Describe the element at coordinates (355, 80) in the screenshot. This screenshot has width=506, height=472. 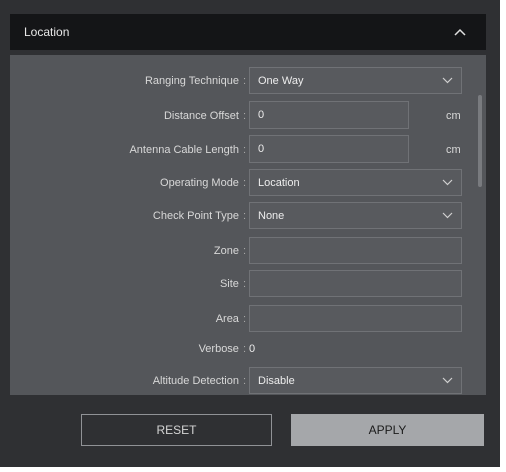
I see `ranging-technique-select: One Way` at that location.